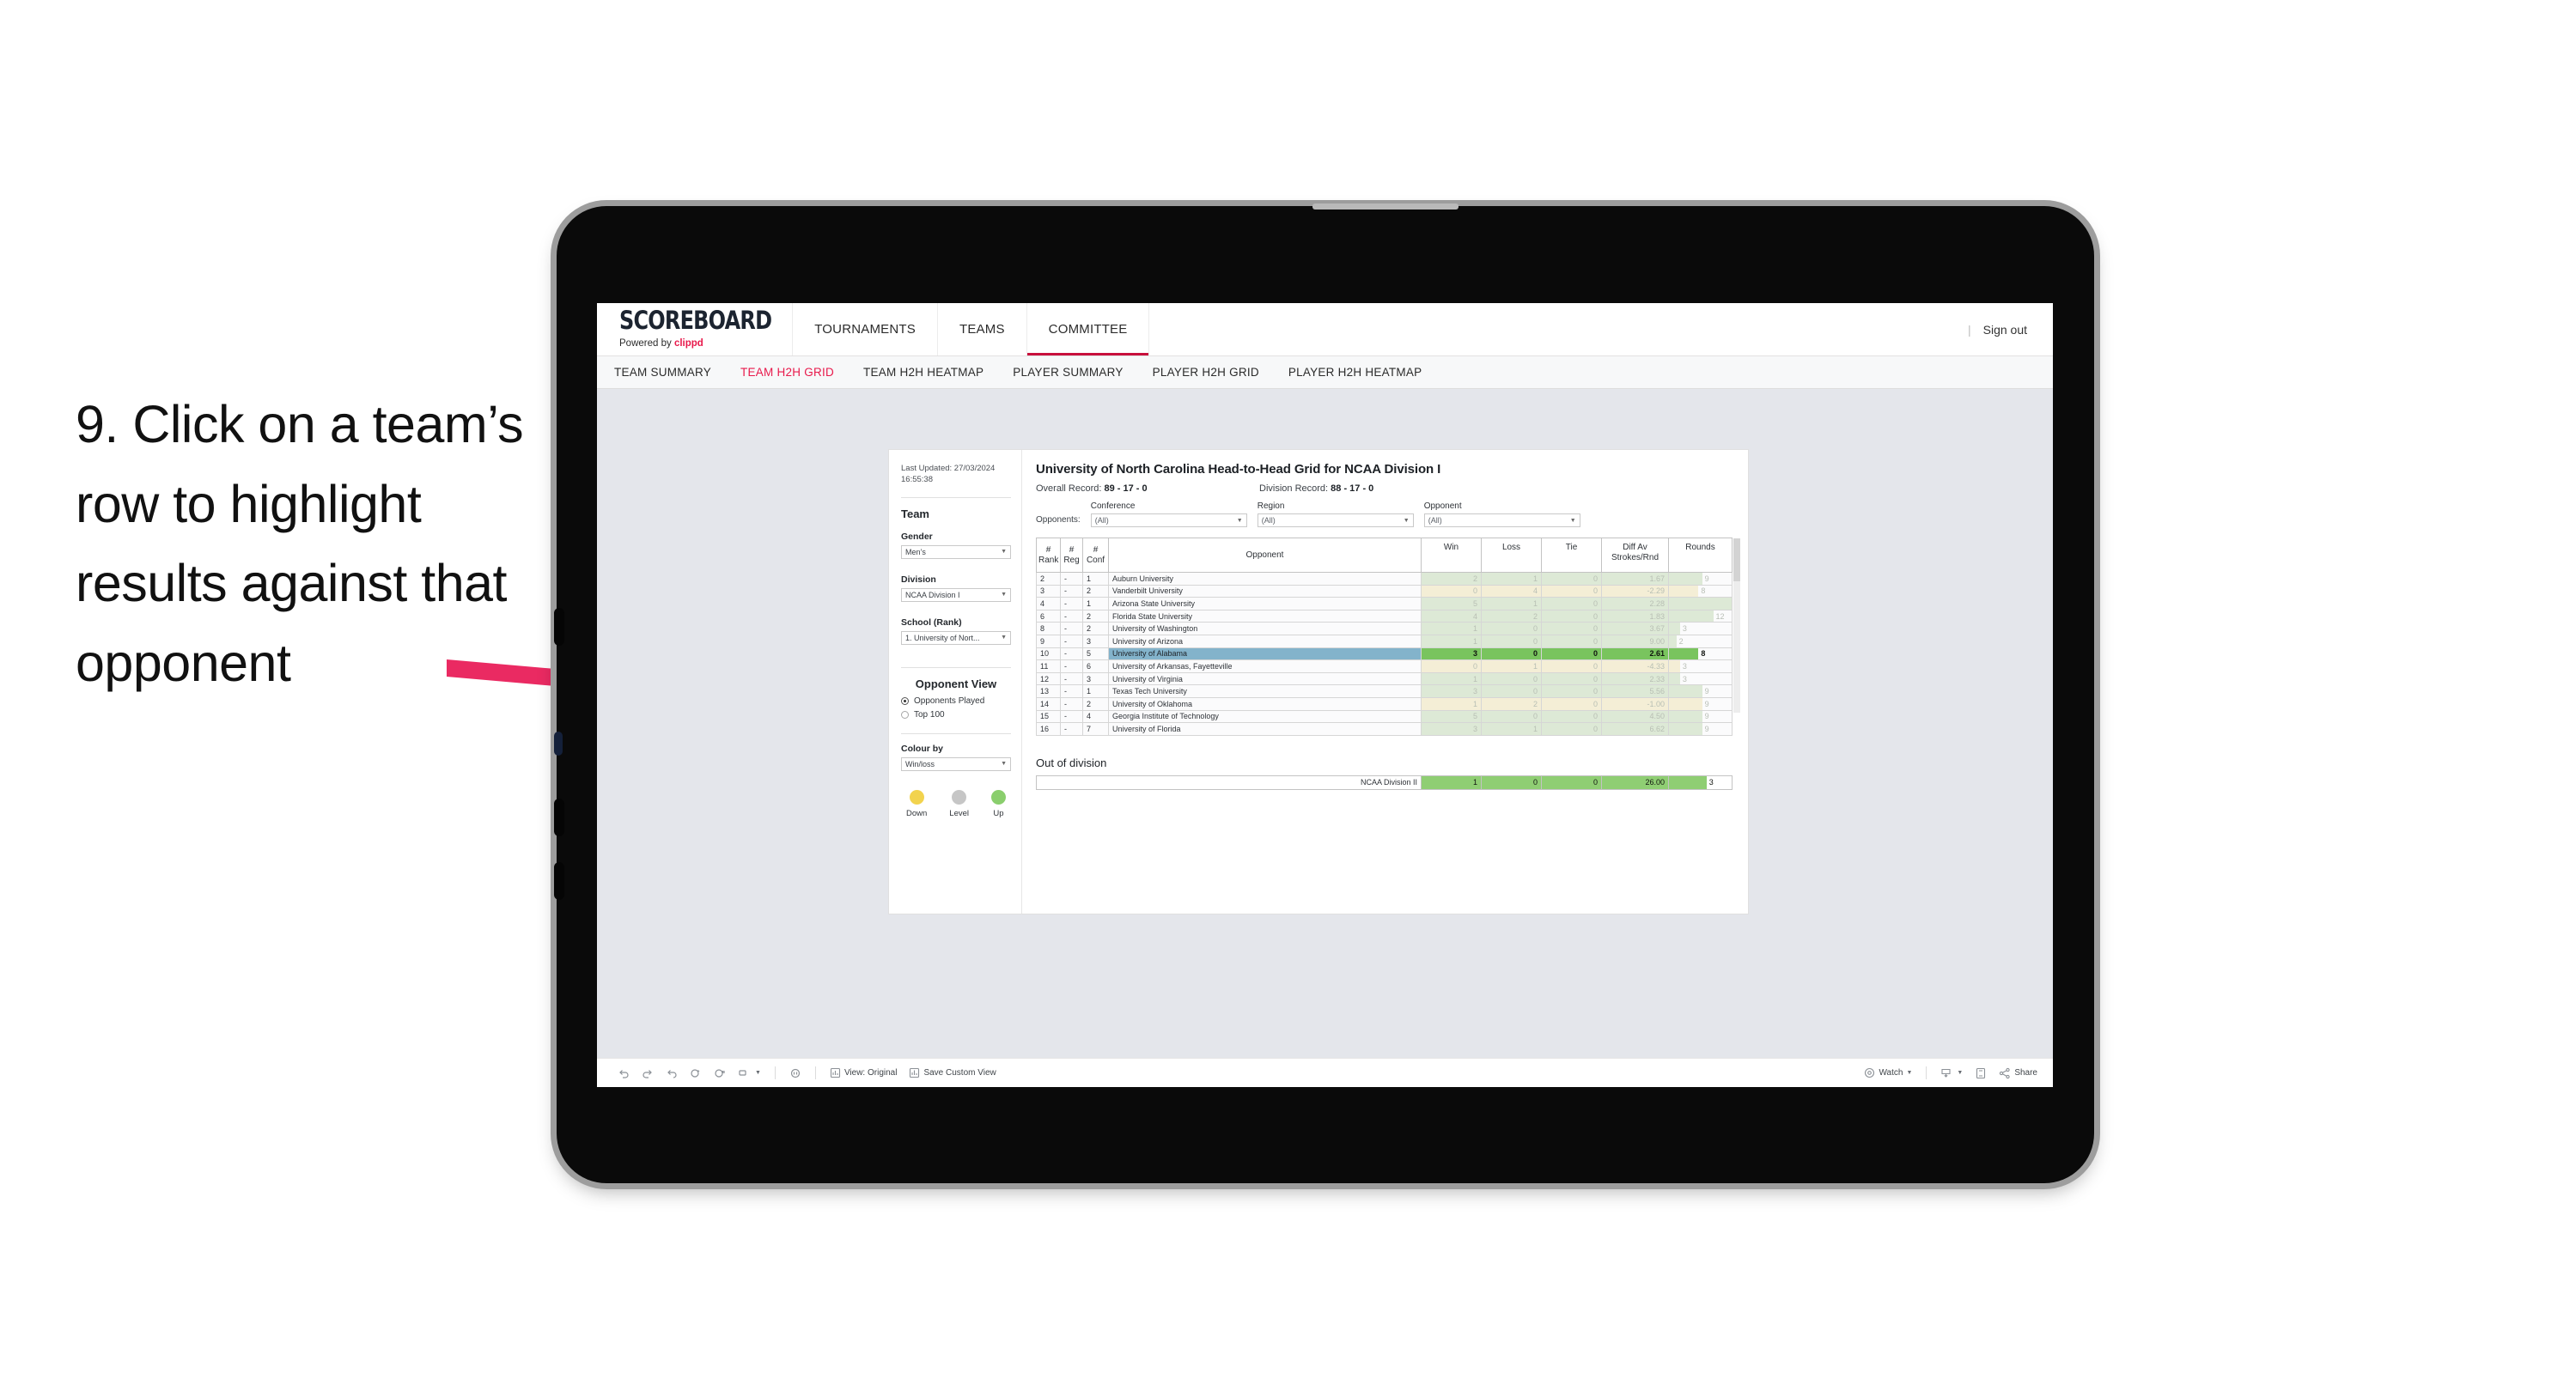  I want to click on tab-player-summary: PLAYER SUMMARY, so click(1068, 372).